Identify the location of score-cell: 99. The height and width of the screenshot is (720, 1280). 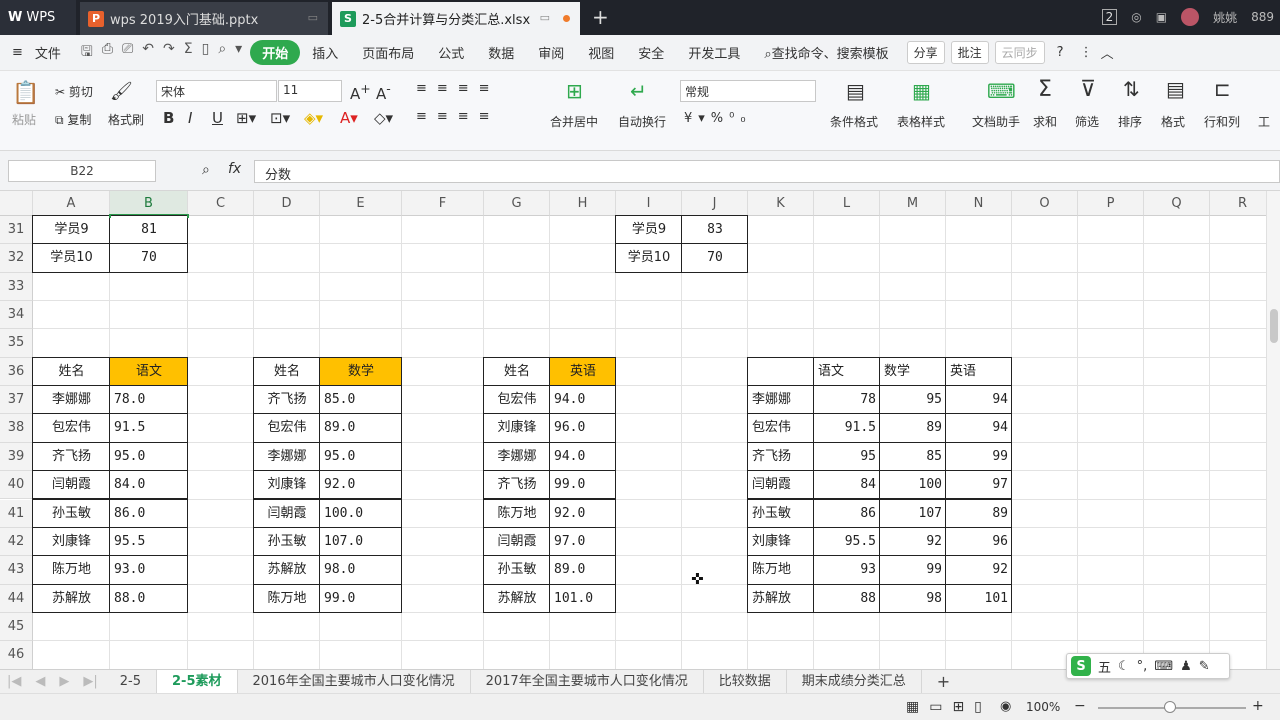
(913, 570).